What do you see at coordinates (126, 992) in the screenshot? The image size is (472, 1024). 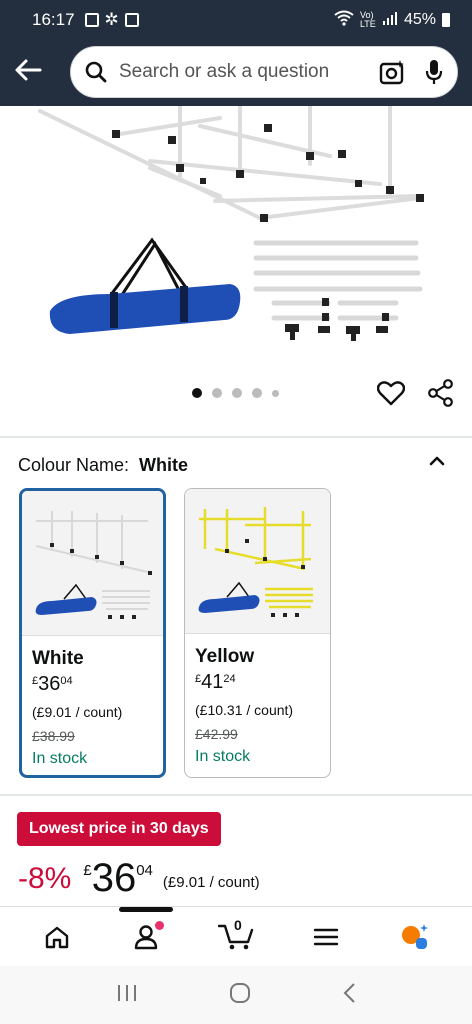 I see `recent-apps-icon` at bounding box center [126, 992].